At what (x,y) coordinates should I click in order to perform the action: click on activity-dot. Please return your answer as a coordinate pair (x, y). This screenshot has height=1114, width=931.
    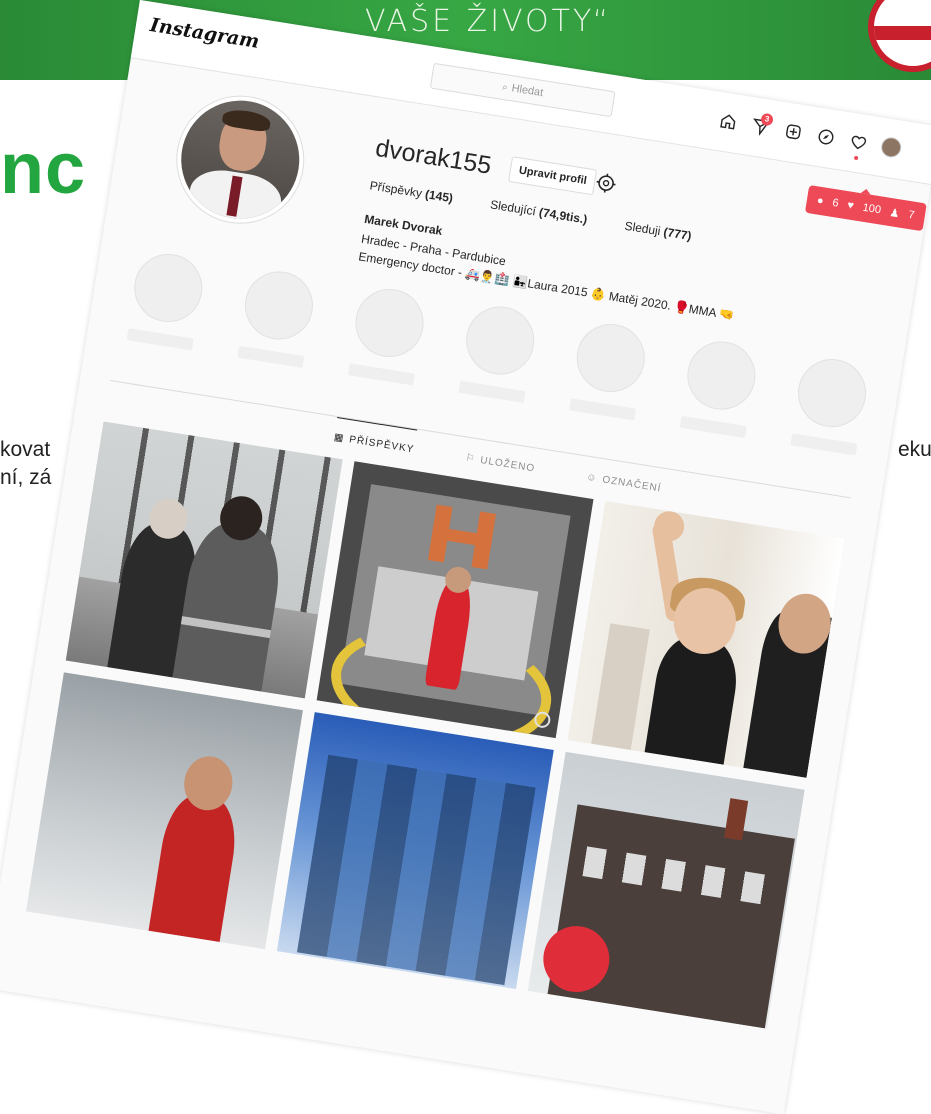
    Looking at the image, I should click on (856, 158).